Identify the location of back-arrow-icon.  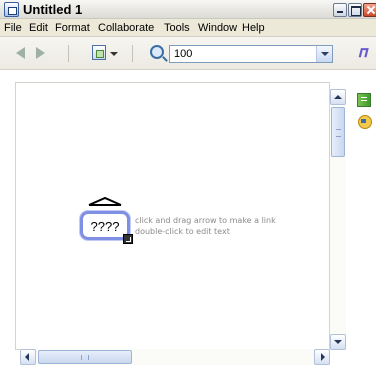
(20, 53).